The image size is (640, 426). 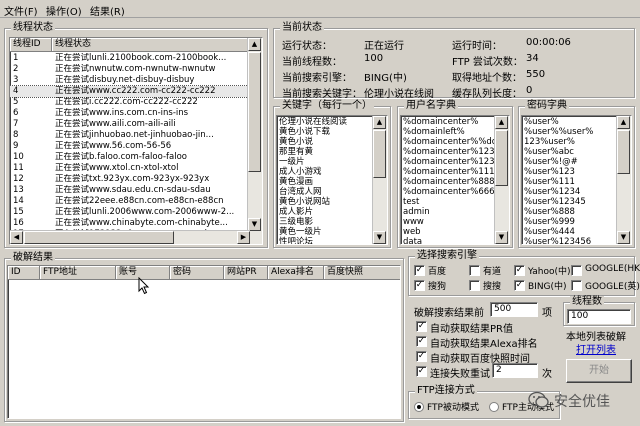 What do you see at coordinates (379, 180) in the screenshot?
I see `keywords-vscroll: ▲ ▼` at bounding box center [379, 180].